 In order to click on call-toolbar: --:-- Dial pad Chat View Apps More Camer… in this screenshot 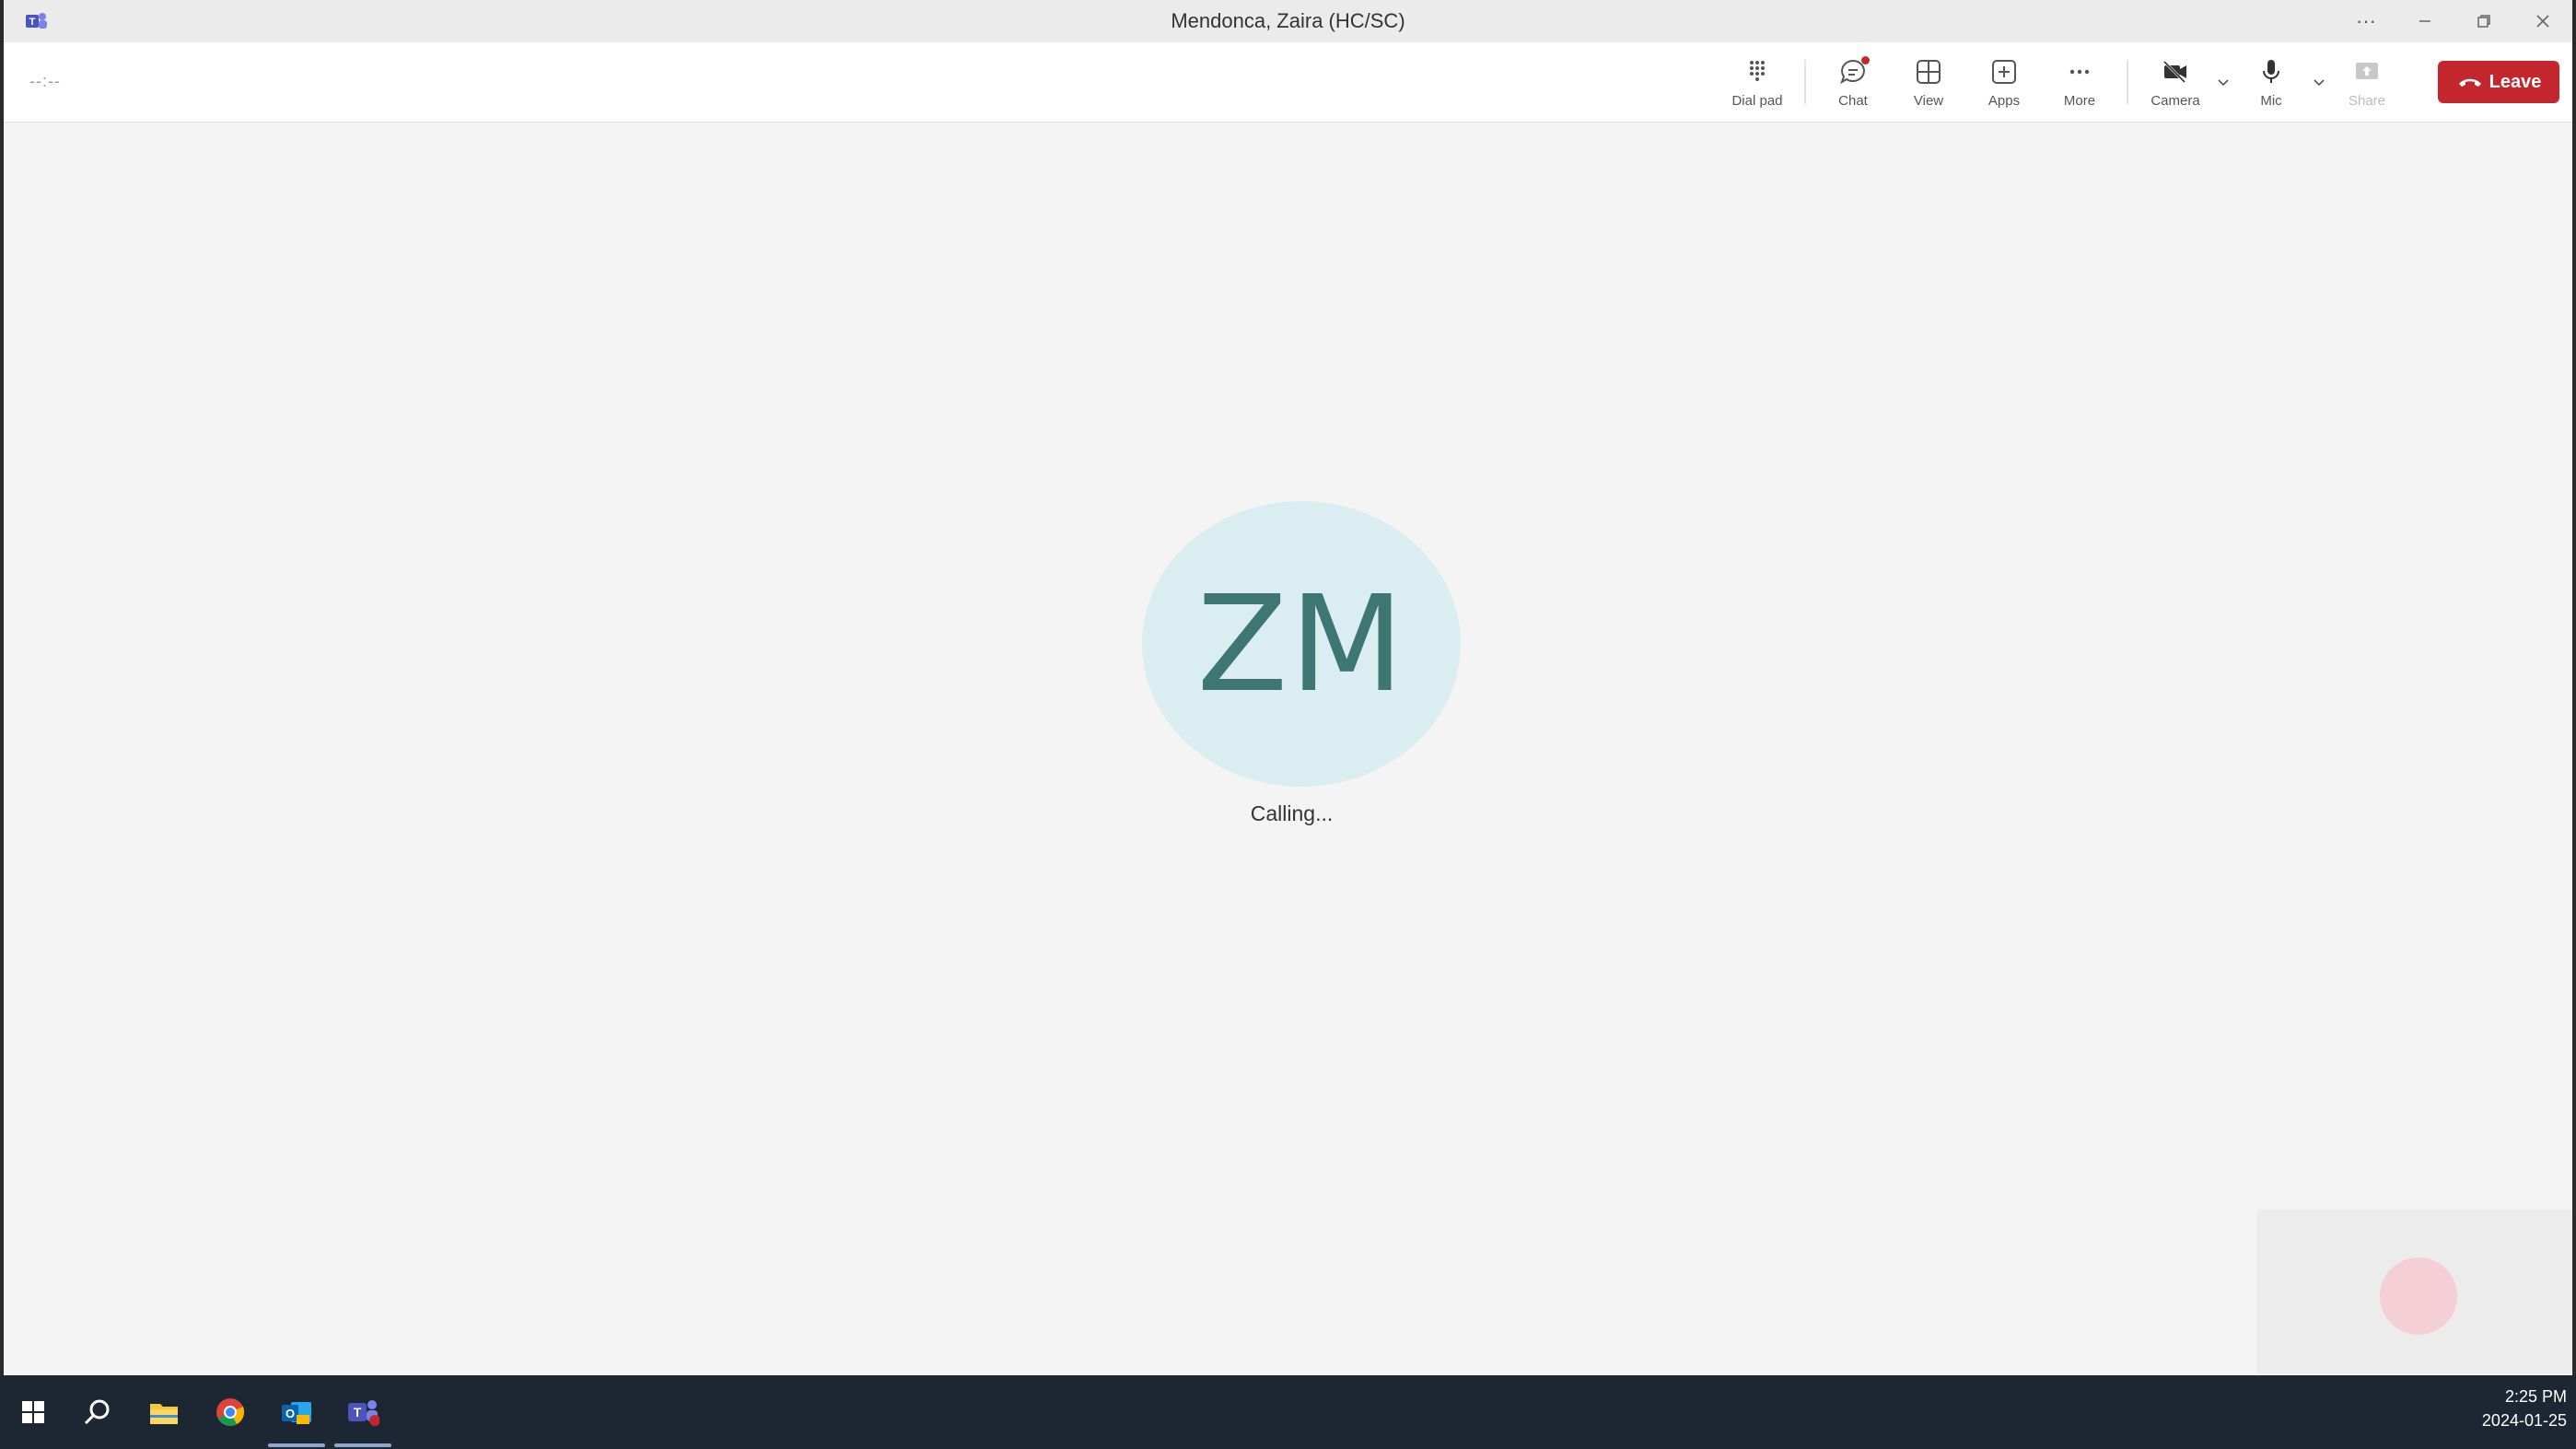, I will do `click(1288, 83)`.